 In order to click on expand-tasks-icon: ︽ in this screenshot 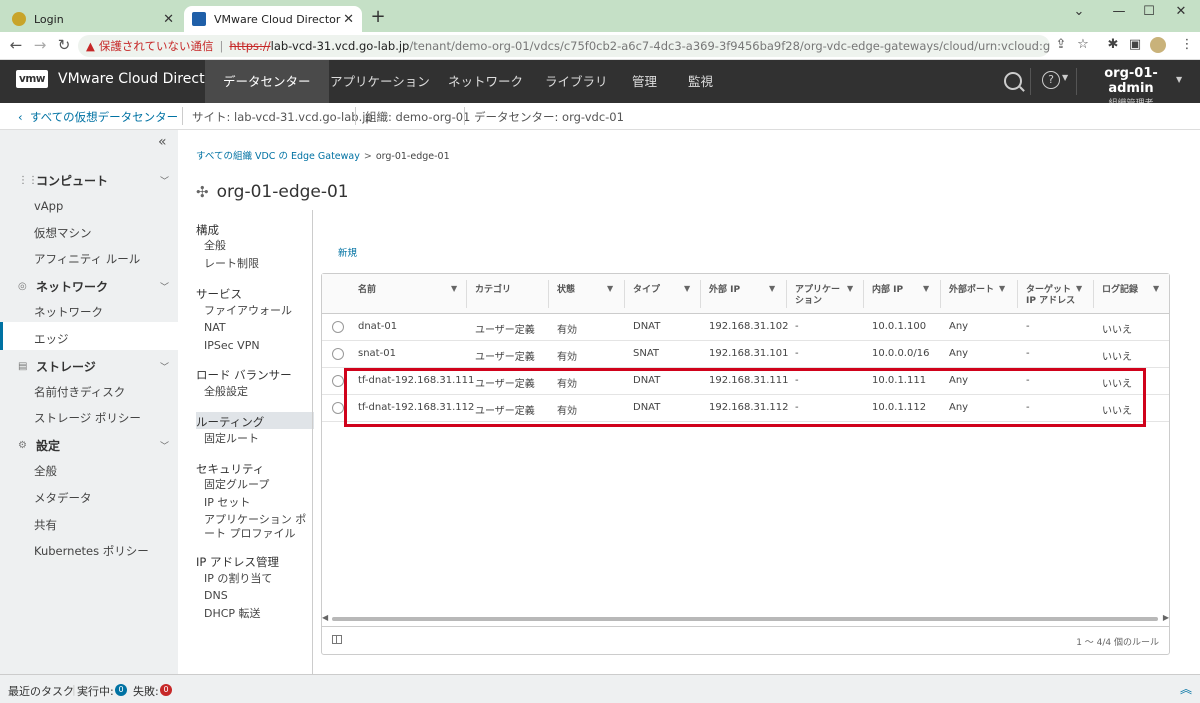, I will do `click(1186, 688)`.